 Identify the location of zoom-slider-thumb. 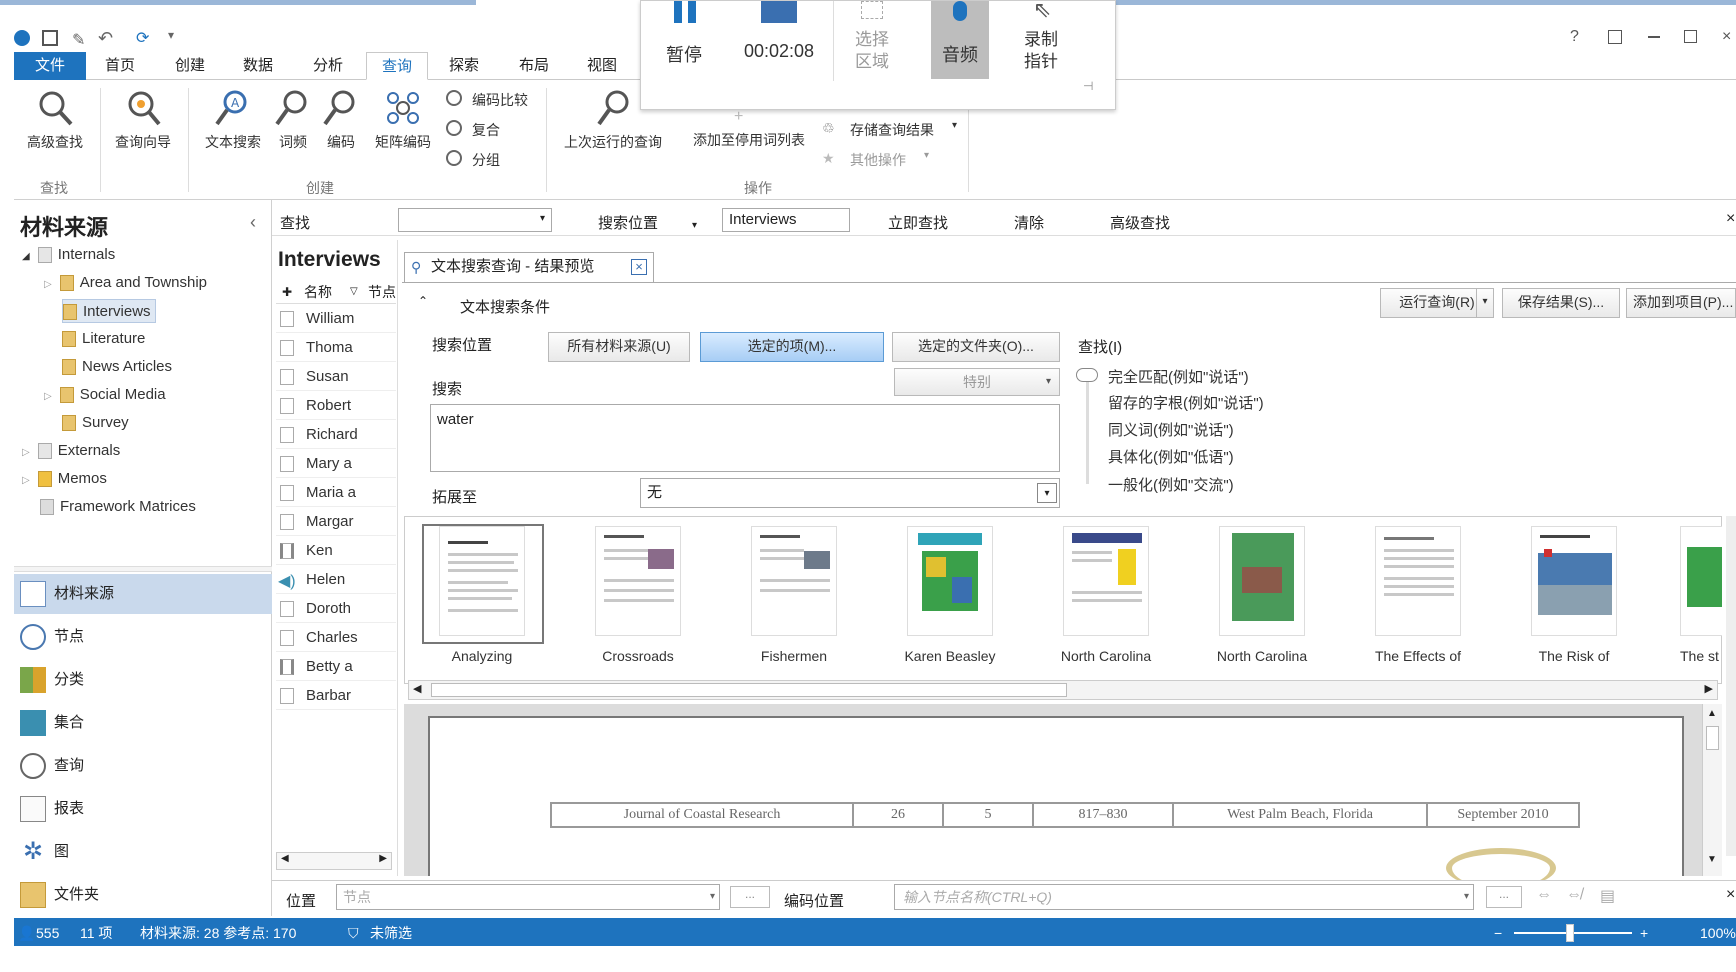
(1570, 933).